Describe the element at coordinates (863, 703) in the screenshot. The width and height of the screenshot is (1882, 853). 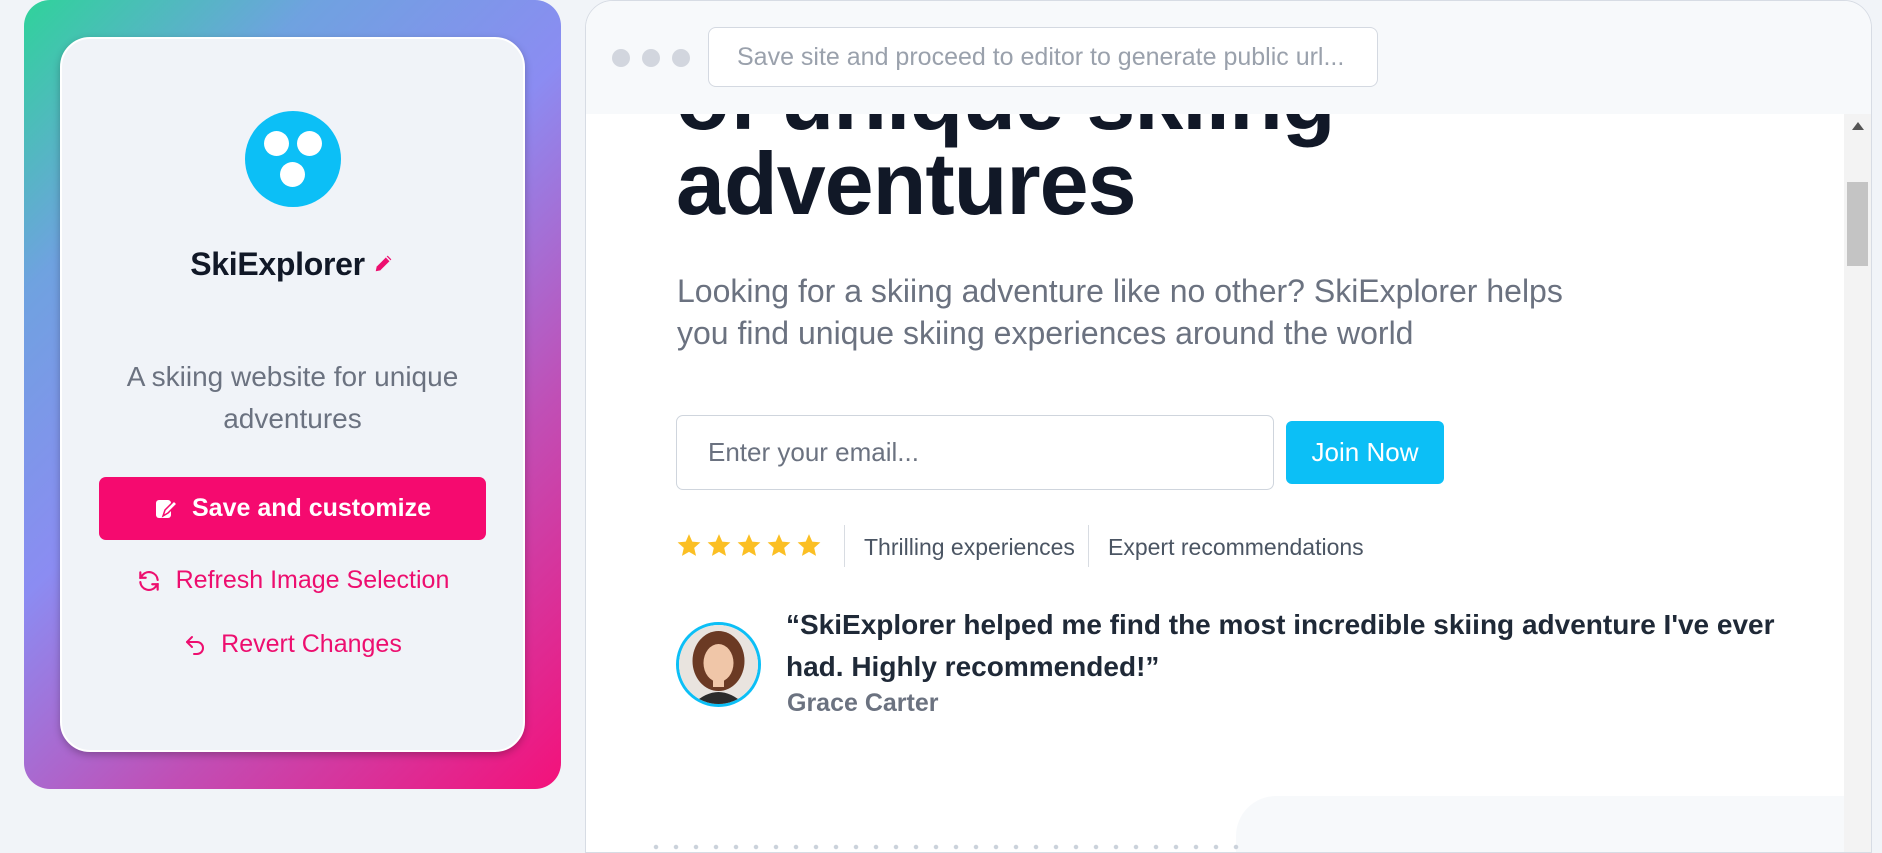
I see `testimonial-author: Grace Carter` at that location.